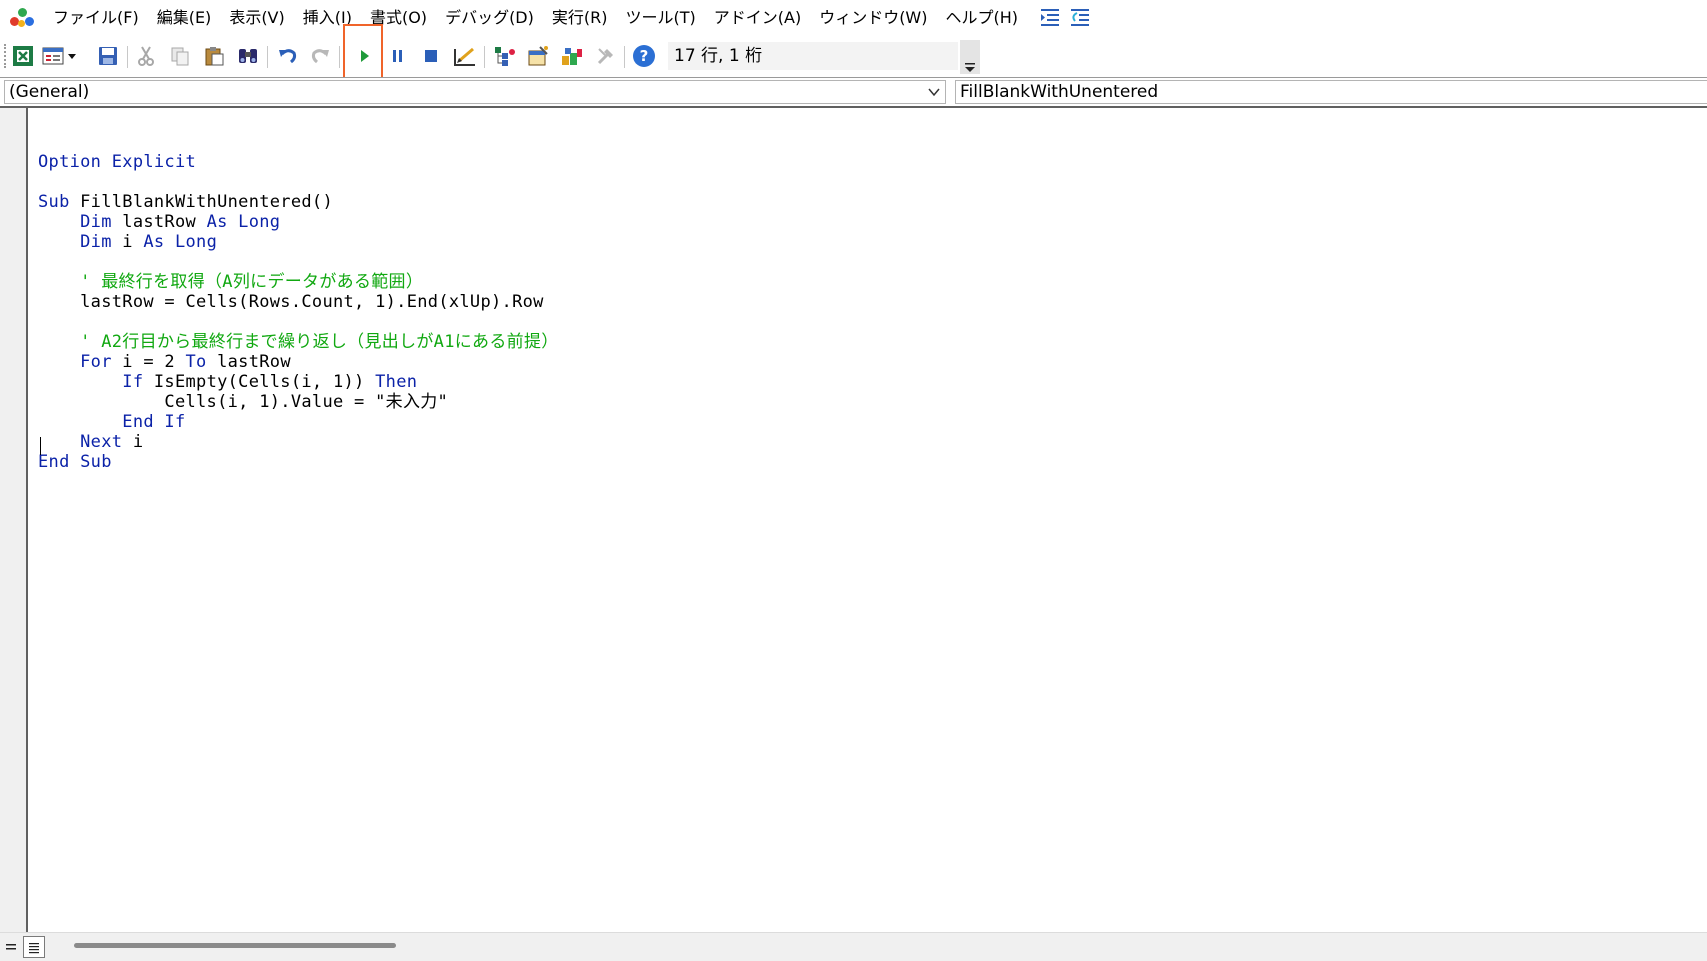 The height and width of the screenshot is (961, 1707). I want to click on menu-run: 実行(R), so click(580, 18).